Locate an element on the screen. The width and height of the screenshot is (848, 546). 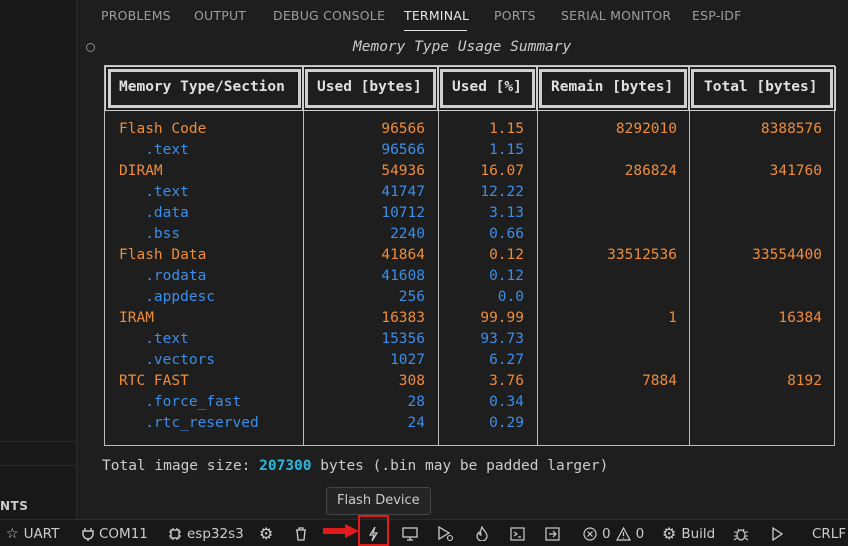
build-flash-monitor-button is located at coordinates (482, 533).